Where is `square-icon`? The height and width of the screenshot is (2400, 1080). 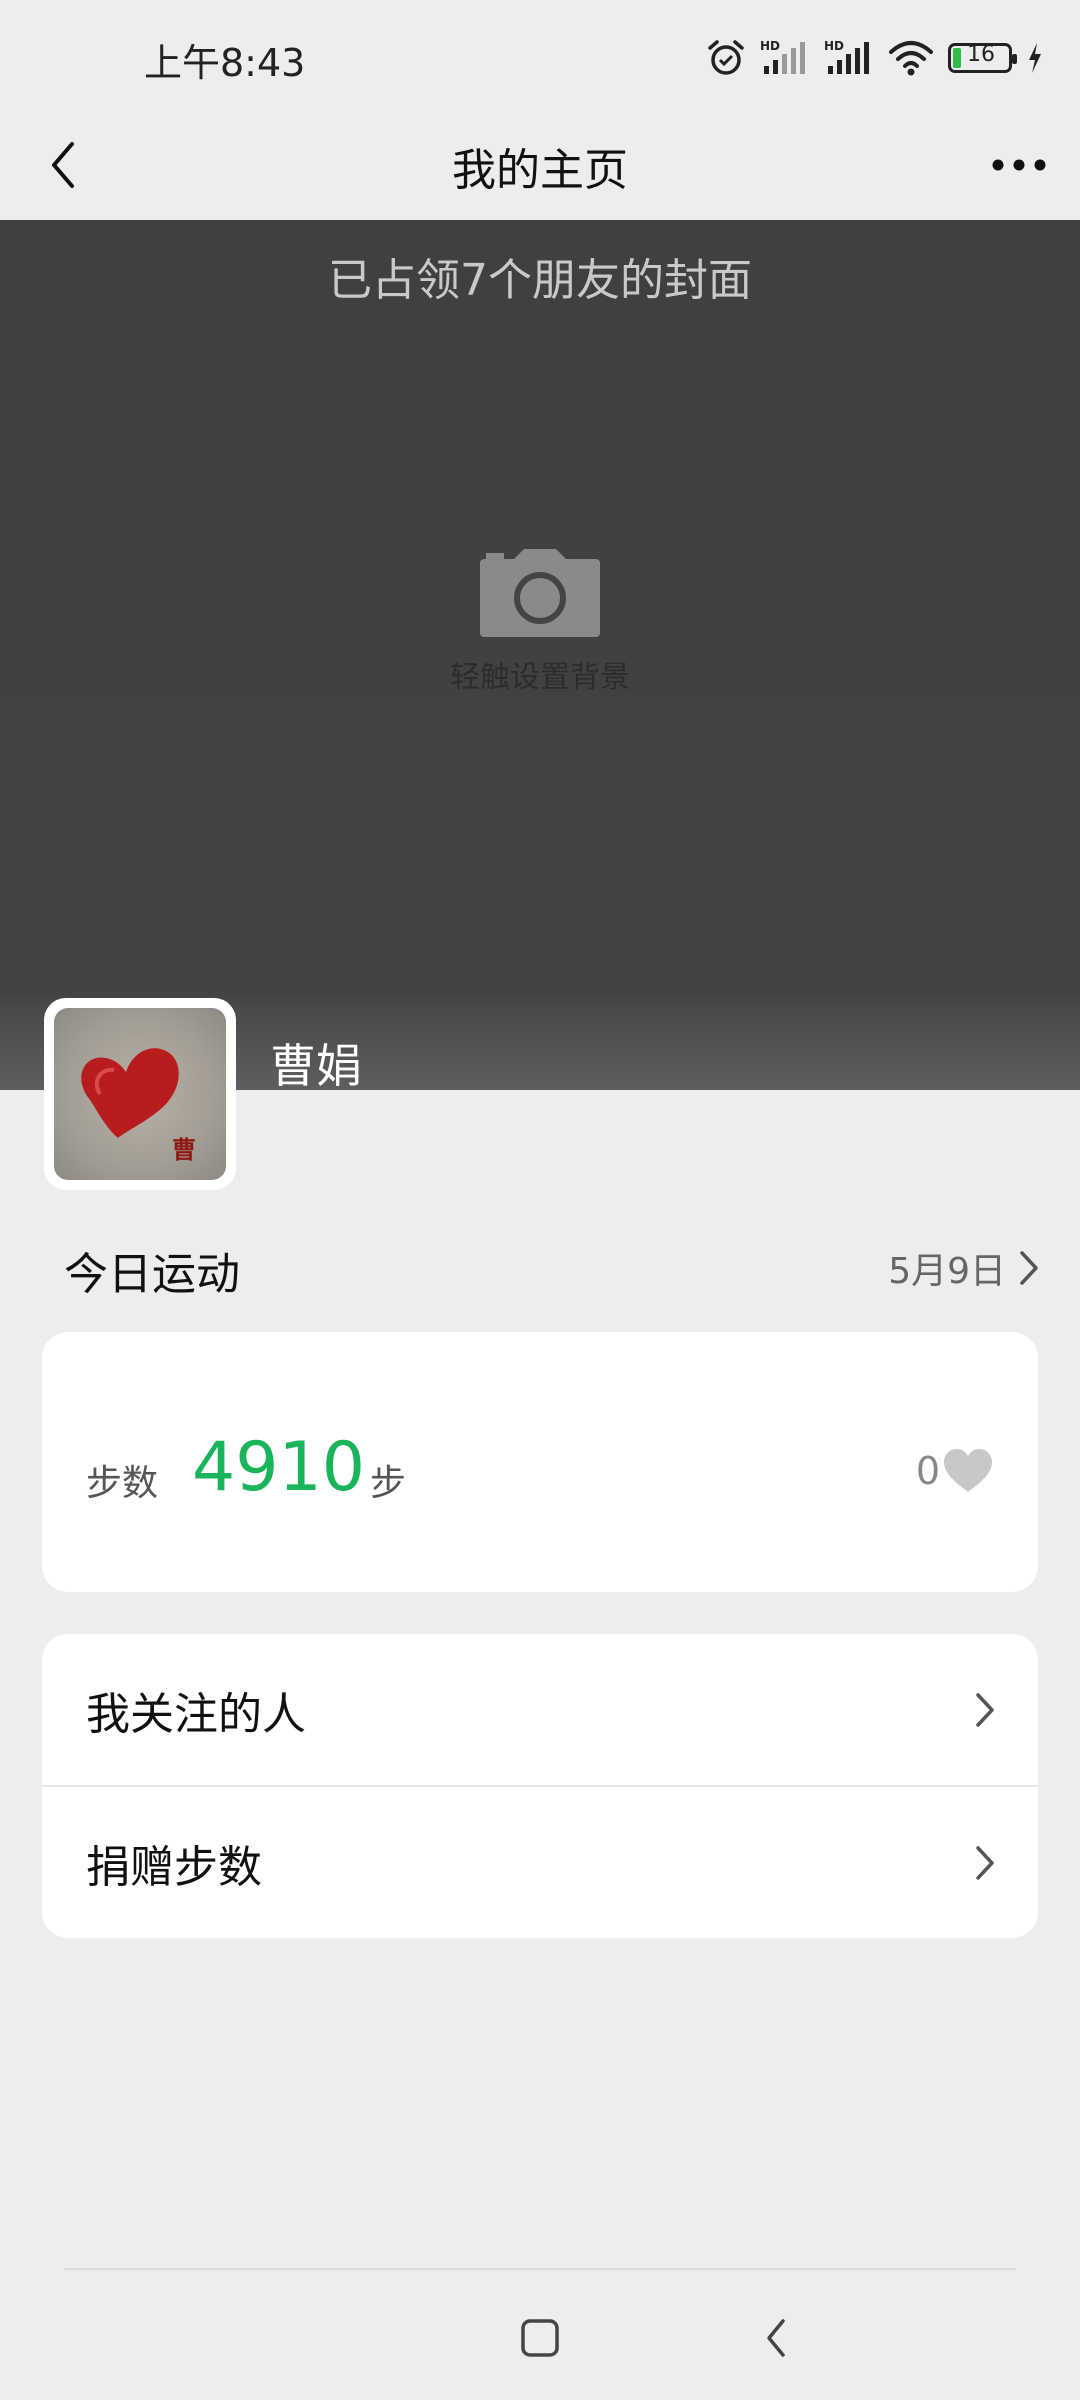 square-icon is located at coordinates (540, 2338).